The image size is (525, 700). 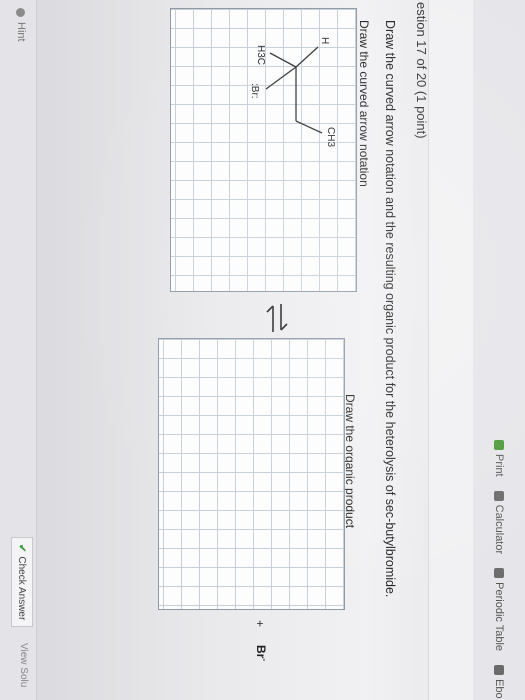 I want to click on bond-c2-ch3, so click(x=309, y=127).